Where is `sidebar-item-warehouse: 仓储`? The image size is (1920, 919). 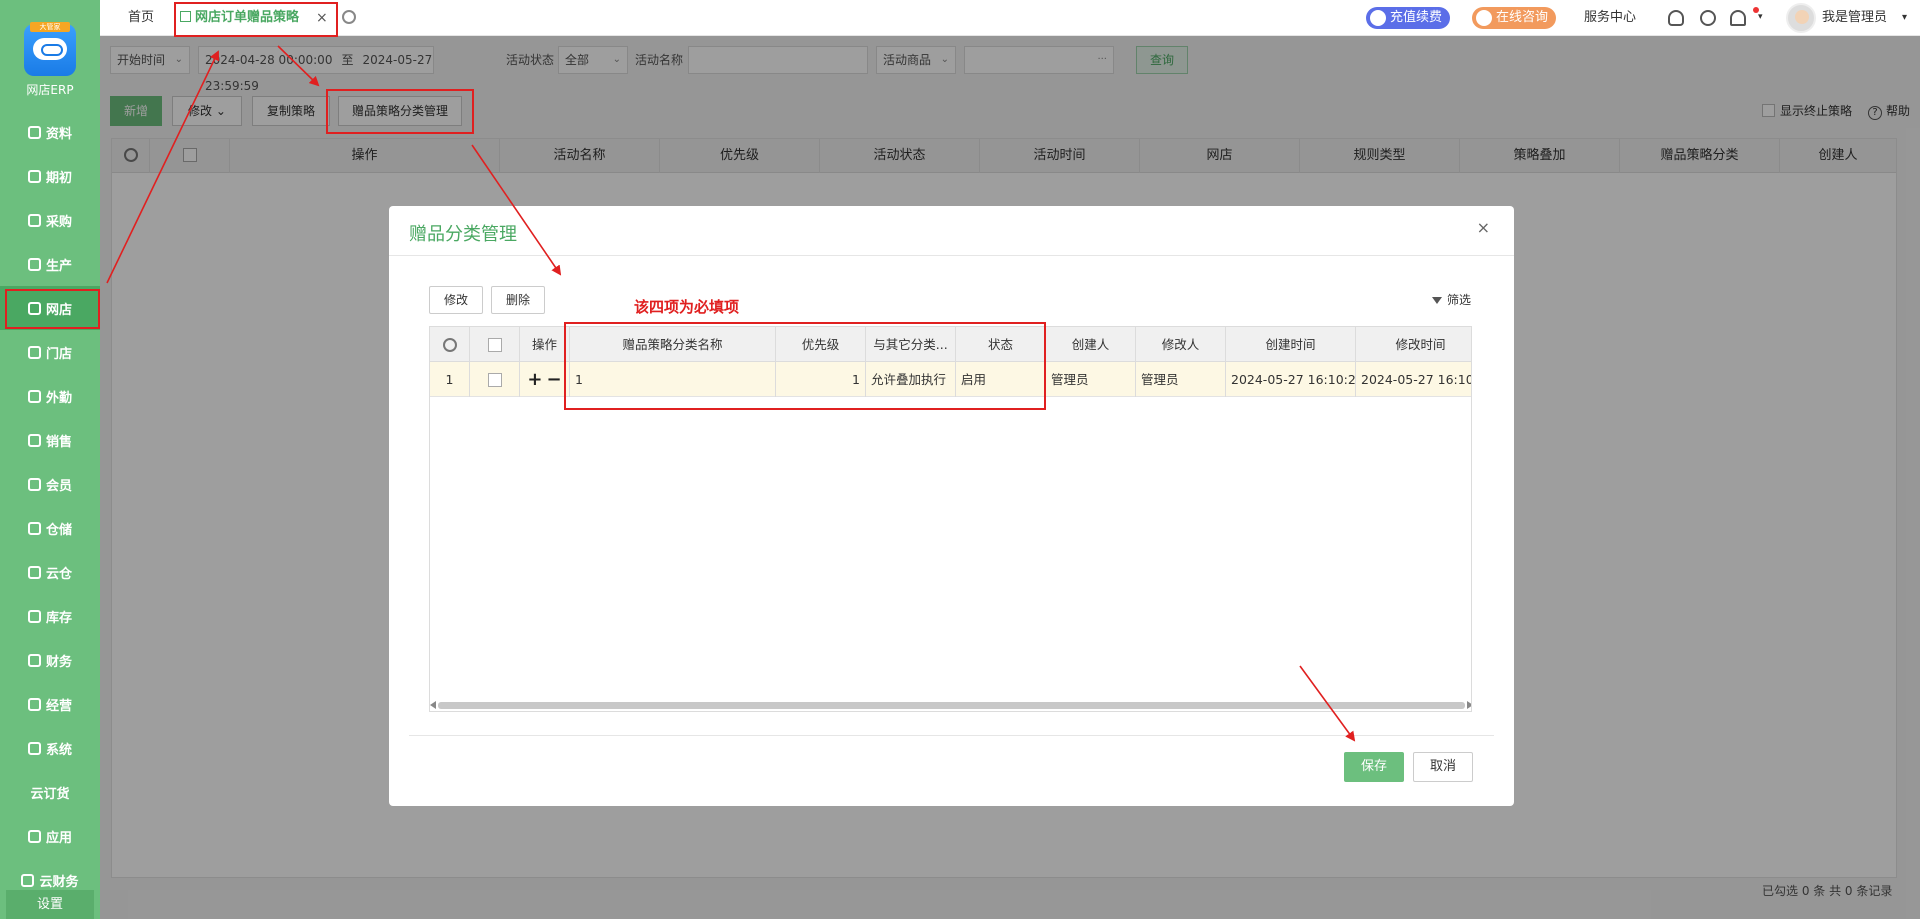 sidebar-item-warehouse: 仓储 is located at coordinates (50, 528).